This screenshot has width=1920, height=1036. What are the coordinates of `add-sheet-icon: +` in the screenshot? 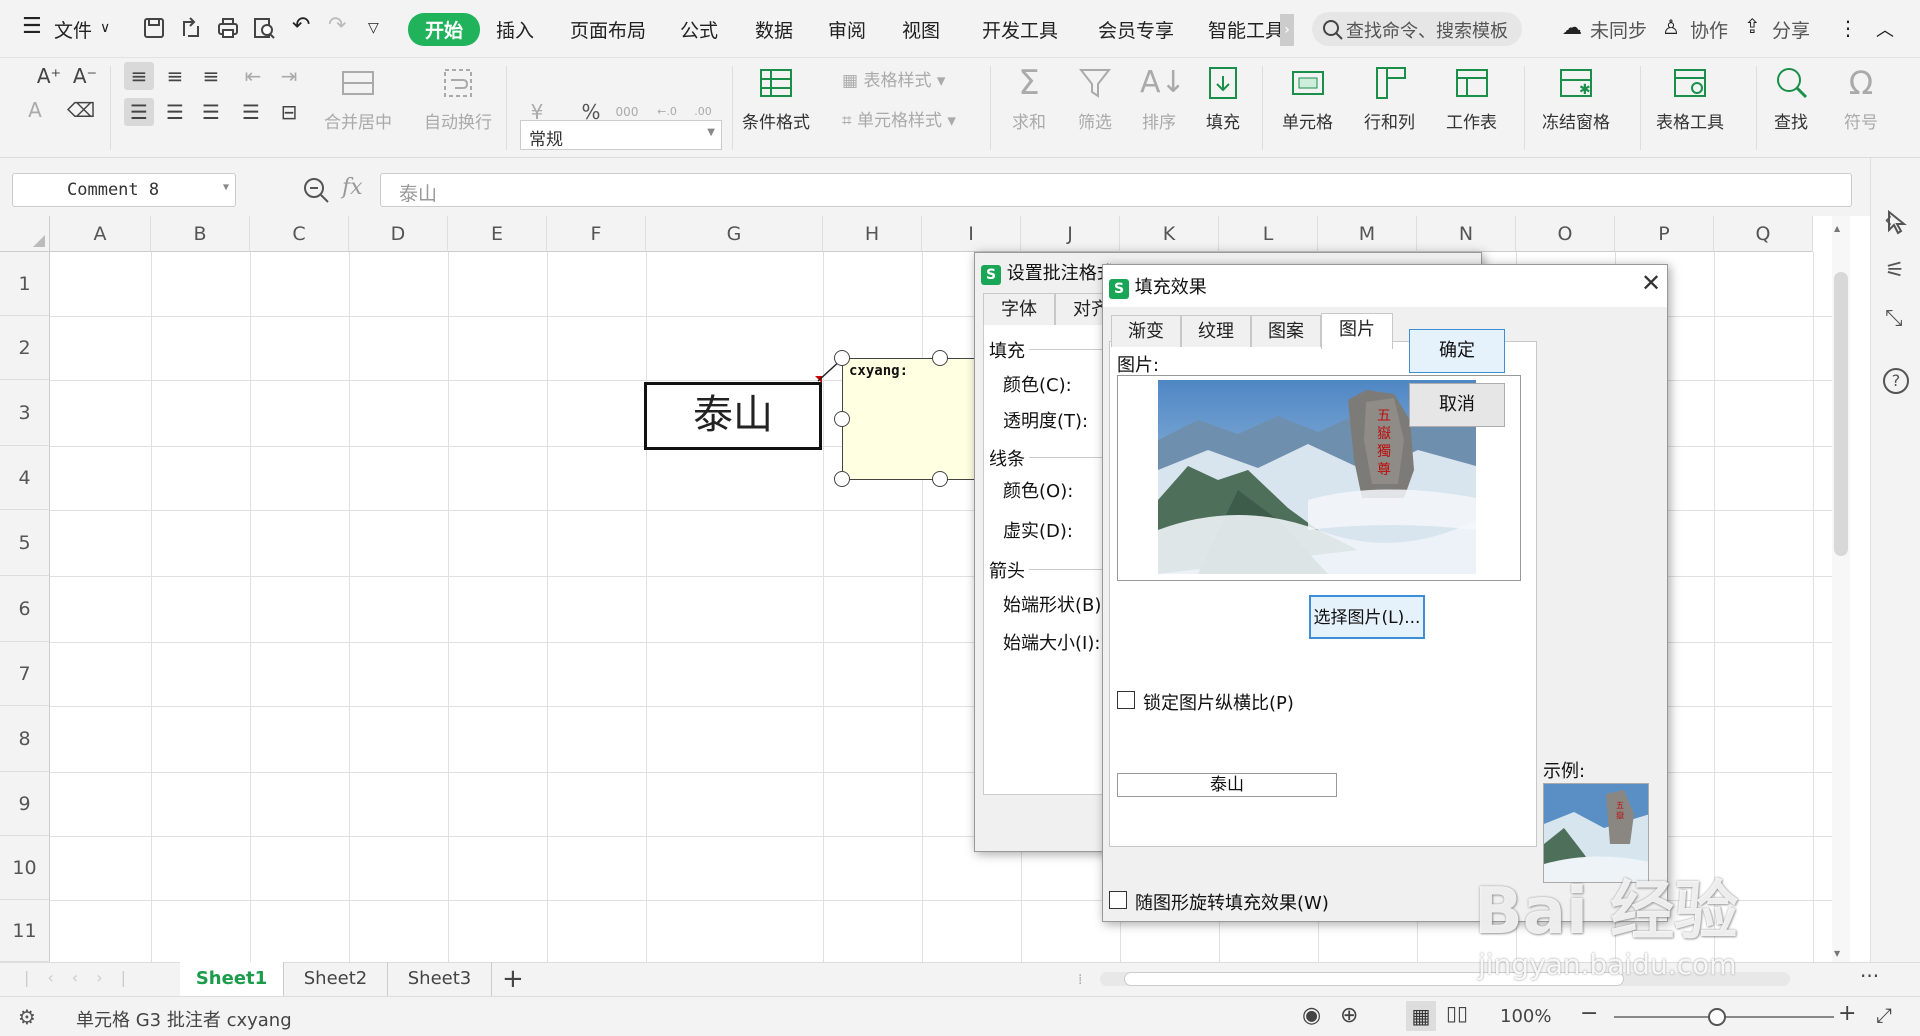 It's located at (513, 979).